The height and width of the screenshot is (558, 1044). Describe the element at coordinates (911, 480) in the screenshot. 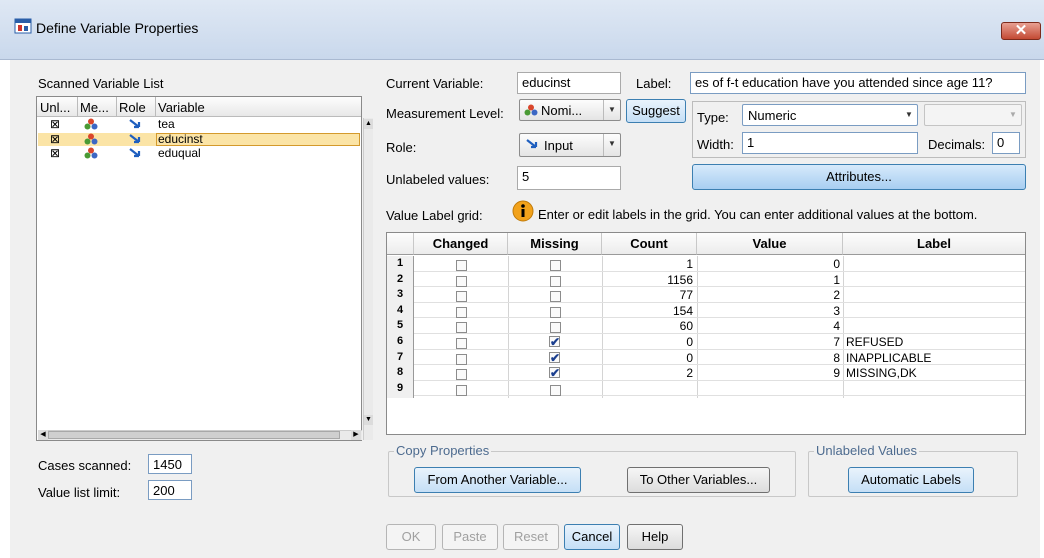

I see `automatic-labels-button: Automatic Labels` at that location.